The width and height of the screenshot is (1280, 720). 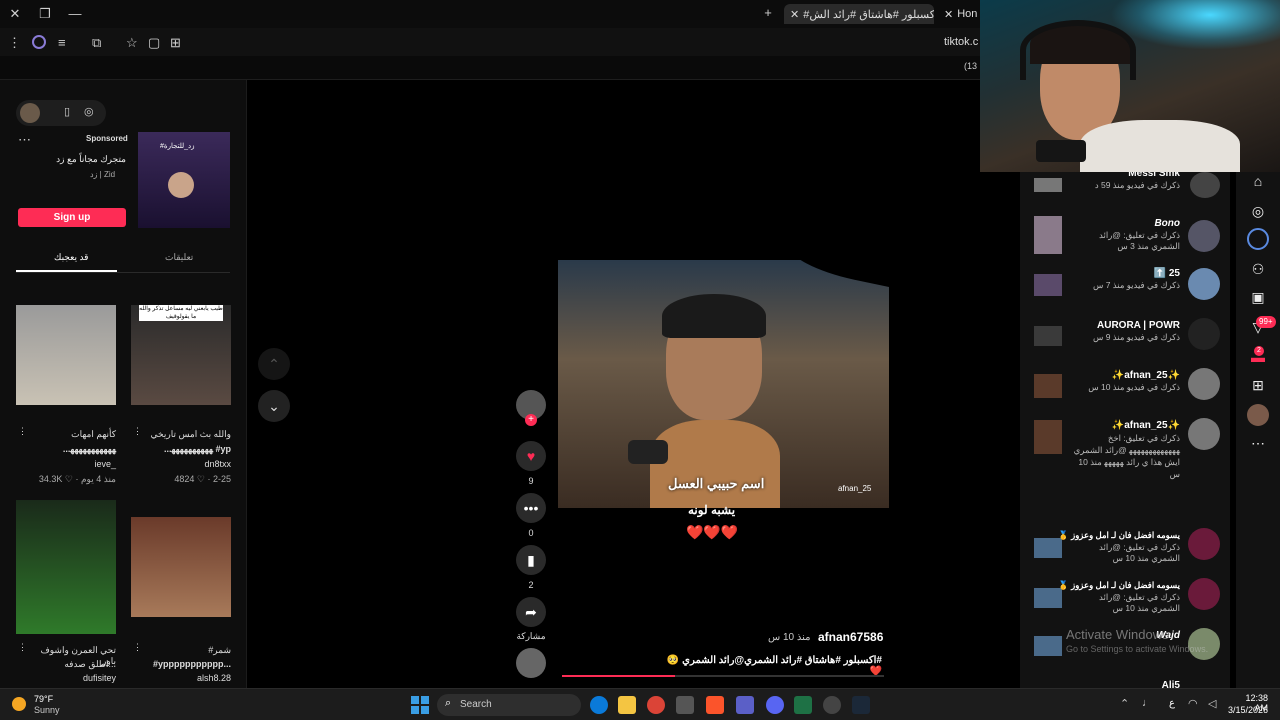 I want to click on star-icon: ☆, so click(x=132, y=43).